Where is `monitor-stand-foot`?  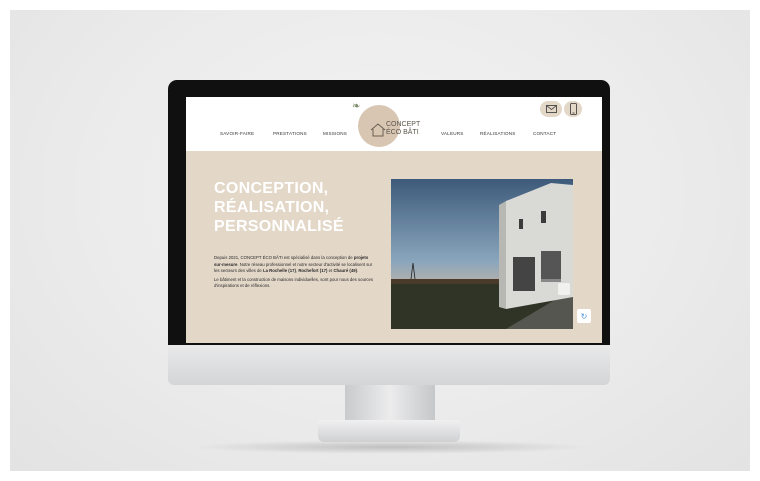
monitor-stand-foot is located at coordinates (389, 431).